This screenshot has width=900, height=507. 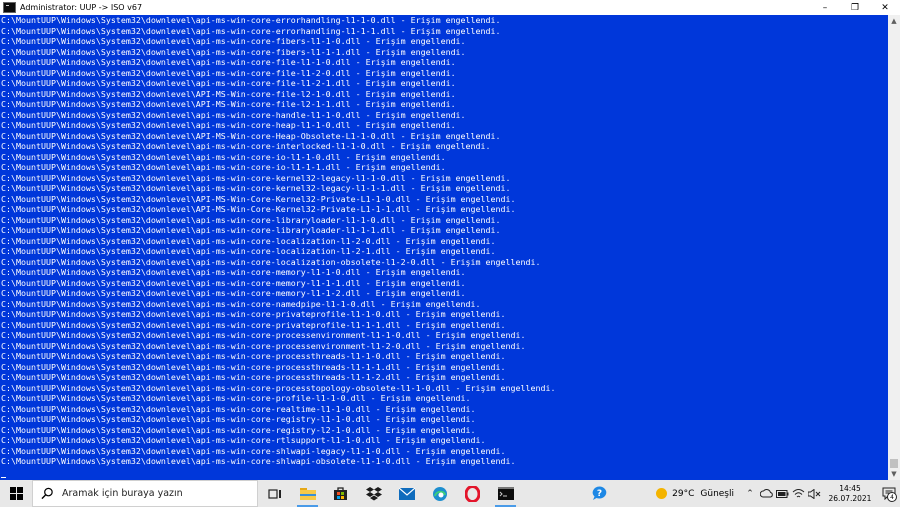 I want to click on dropbox-button, so click(x=373, y=493).